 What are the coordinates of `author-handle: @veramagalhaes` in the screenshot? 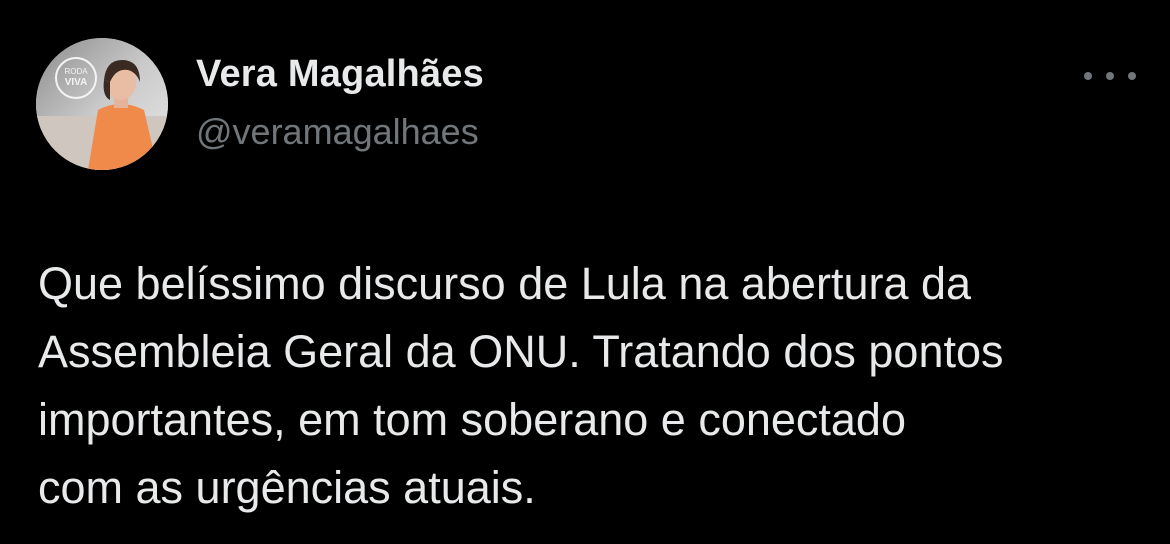 It's located at (337, 131).